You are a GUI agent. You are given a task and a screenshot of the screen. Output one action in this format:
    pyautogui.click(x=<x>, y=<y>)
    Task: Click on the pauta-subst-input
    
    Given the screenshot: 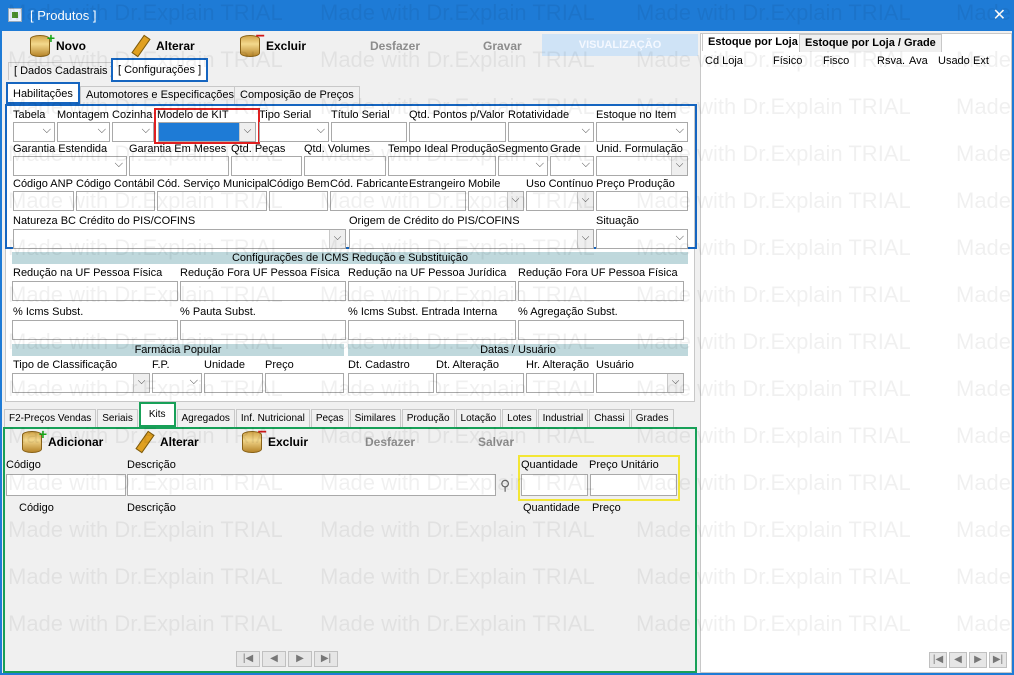 What is the action you would take?
    pyautogui.click(x=263, y=330)
    